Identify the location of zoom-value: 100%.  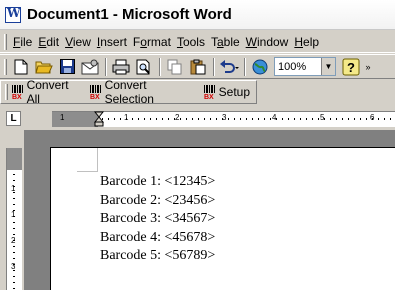
(292, 66).